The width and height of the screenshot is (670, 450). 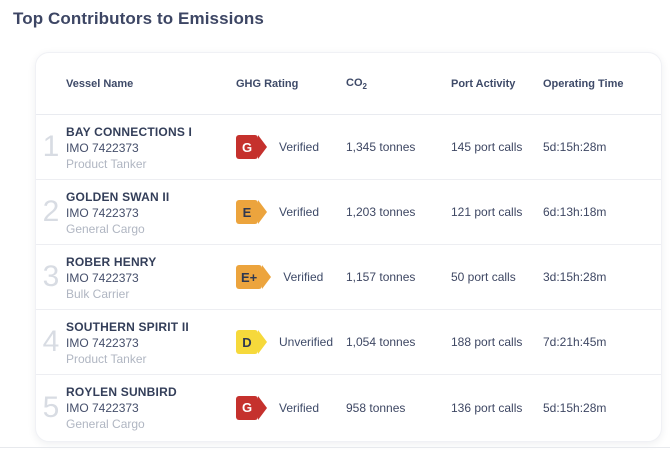 I want to click on co2-value: 1,054 tonnes, so click(x=381, y=342).